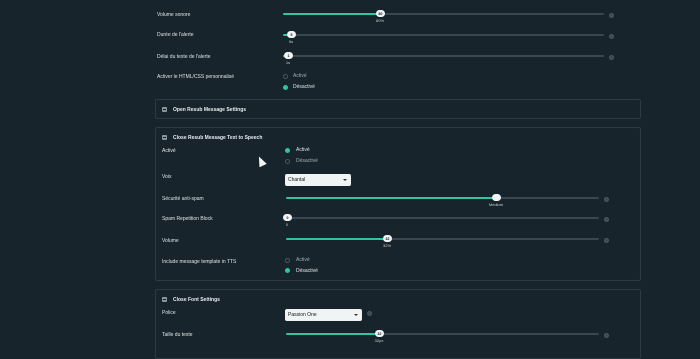 This screenshot has height=359, width=700. I want to click on antispam-label: Sécurité anti-spam, so click(183, 199).